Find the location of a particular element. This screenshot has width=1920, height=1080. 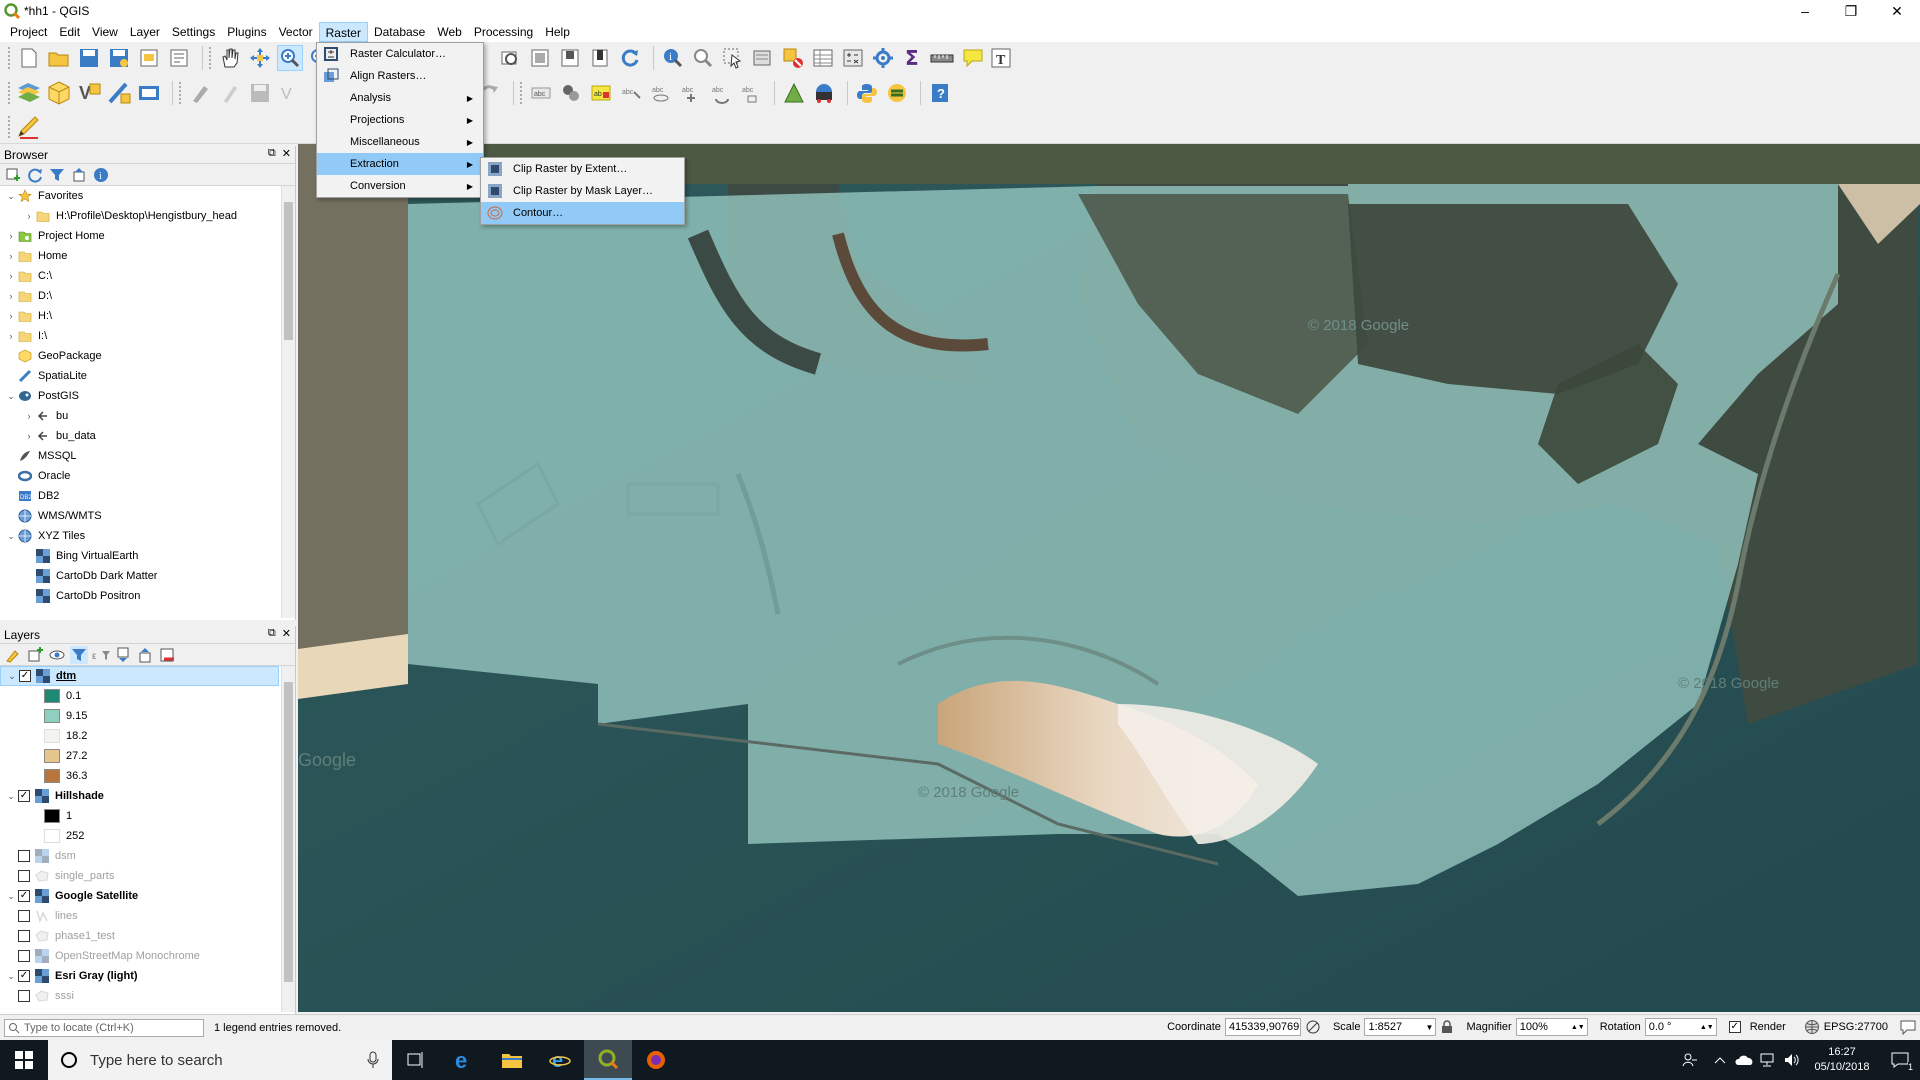

new-spatialite-layer-icon is located at coordinates (119, 93).